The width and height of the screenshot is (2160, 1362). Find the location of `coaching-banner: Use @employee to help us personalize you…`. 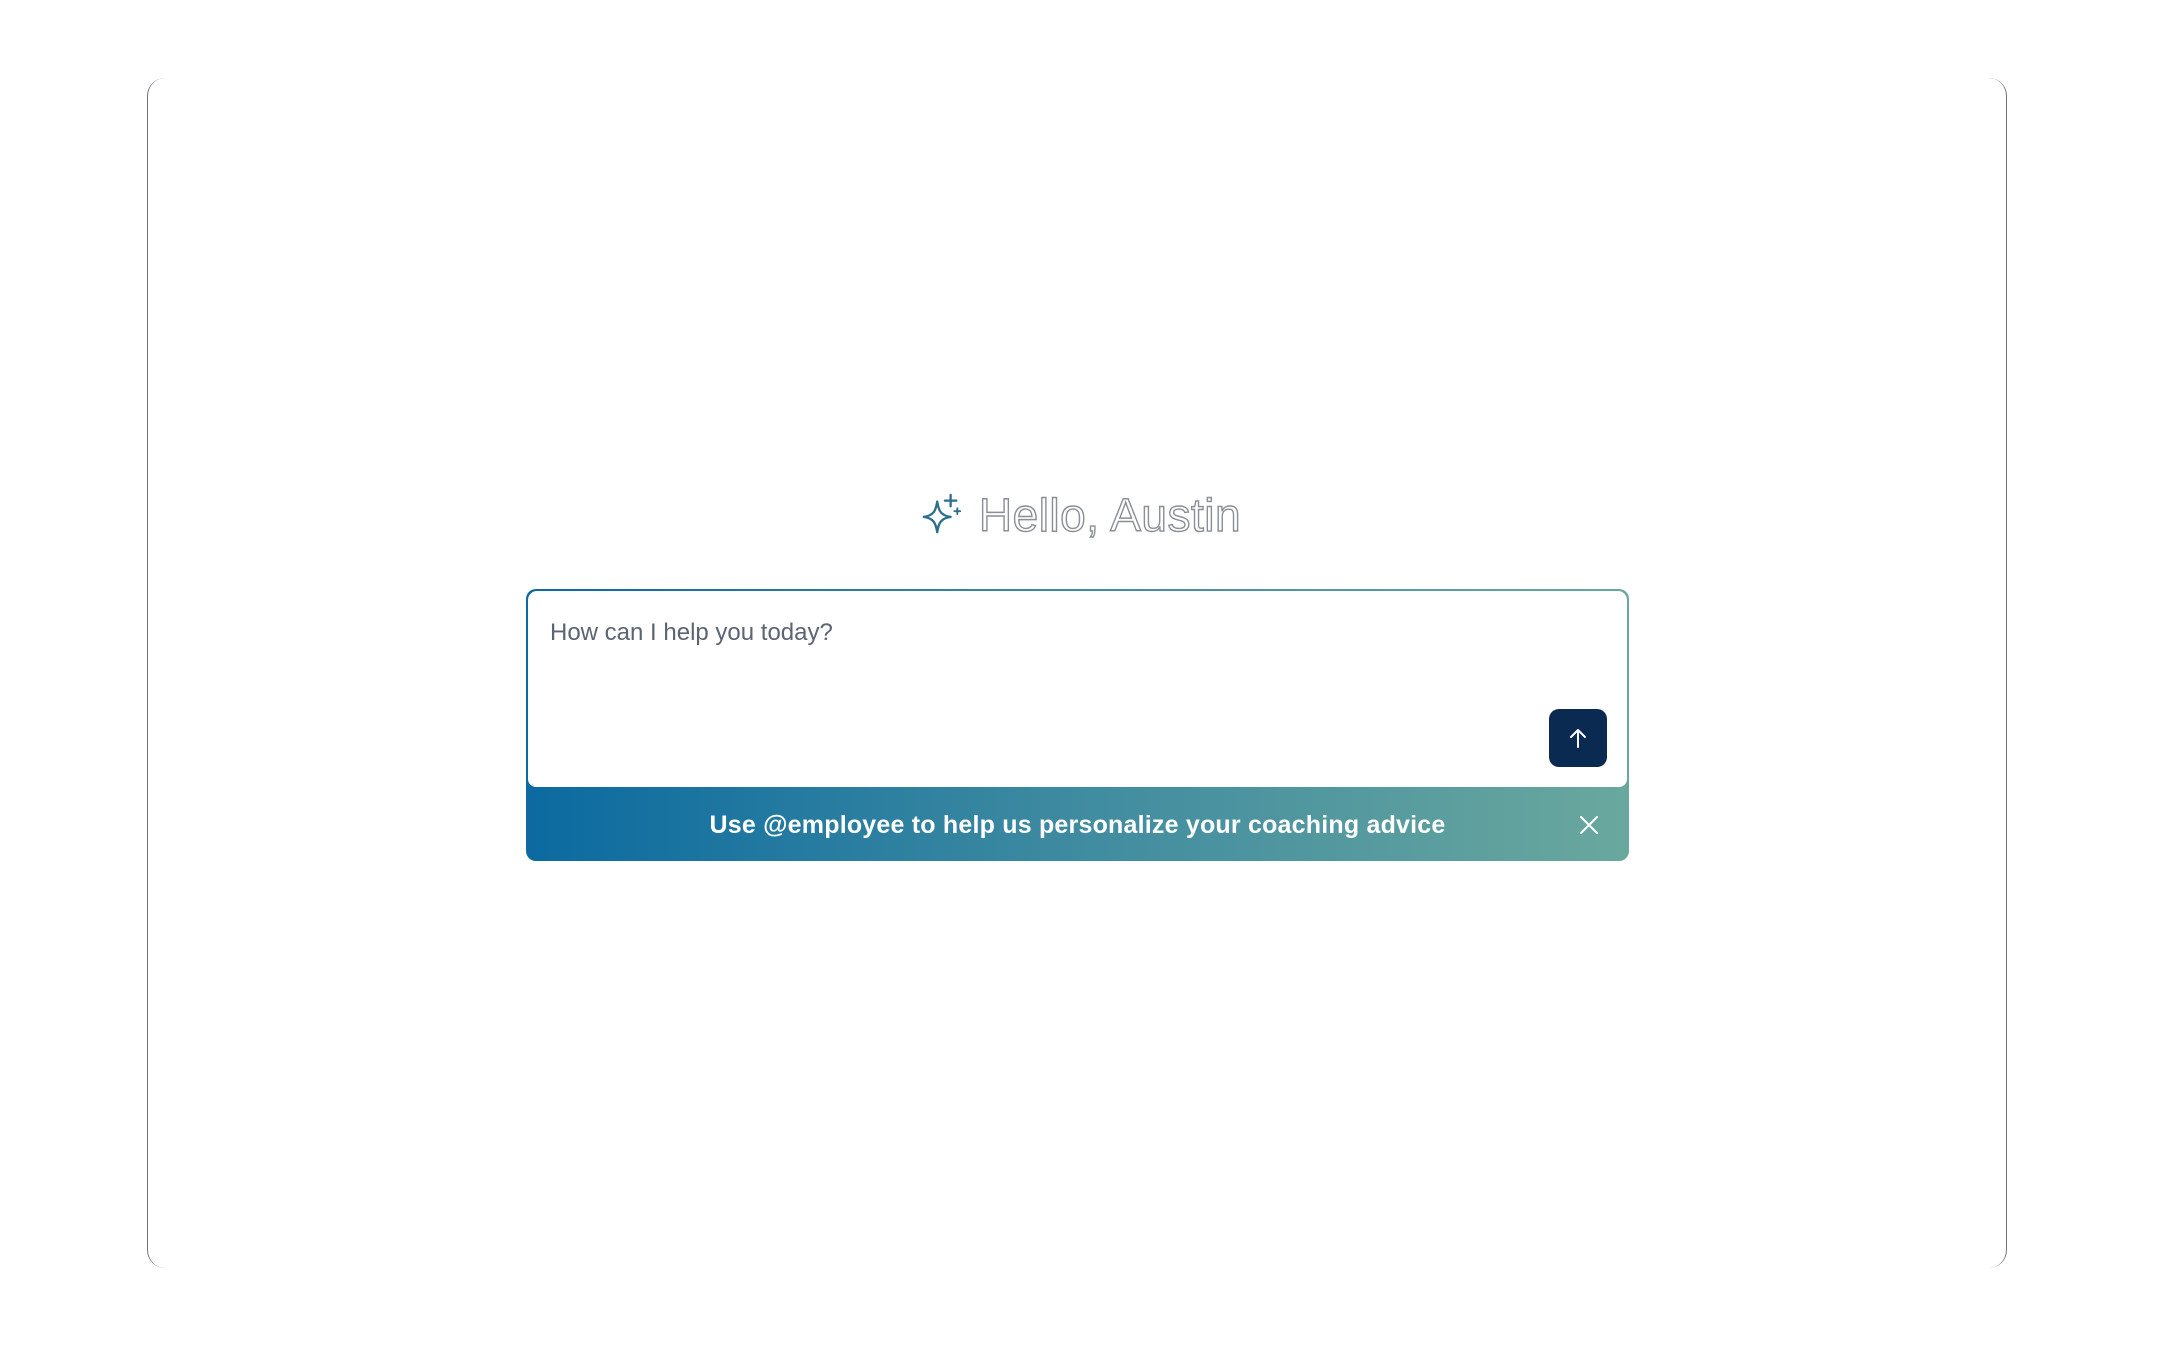

coaching-banner: Use @employee to help us personalize you… is located at coordinates (1077, 825).